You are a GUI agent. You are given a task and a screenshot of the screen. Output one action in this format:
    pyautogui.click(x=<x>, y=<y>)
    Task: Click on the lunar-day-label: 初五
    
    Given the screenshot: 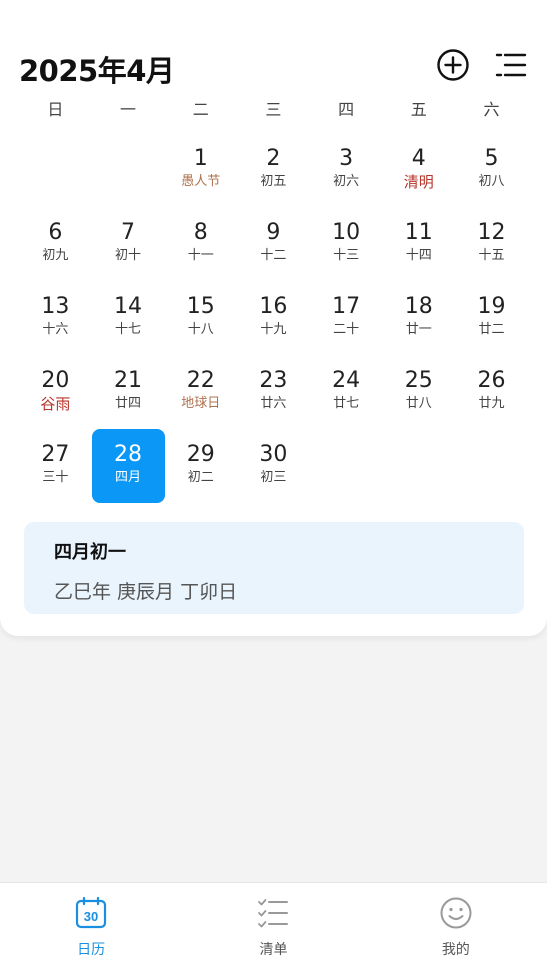 What is the action you would take?
    pyautogui.click(x=273, y=181)
    